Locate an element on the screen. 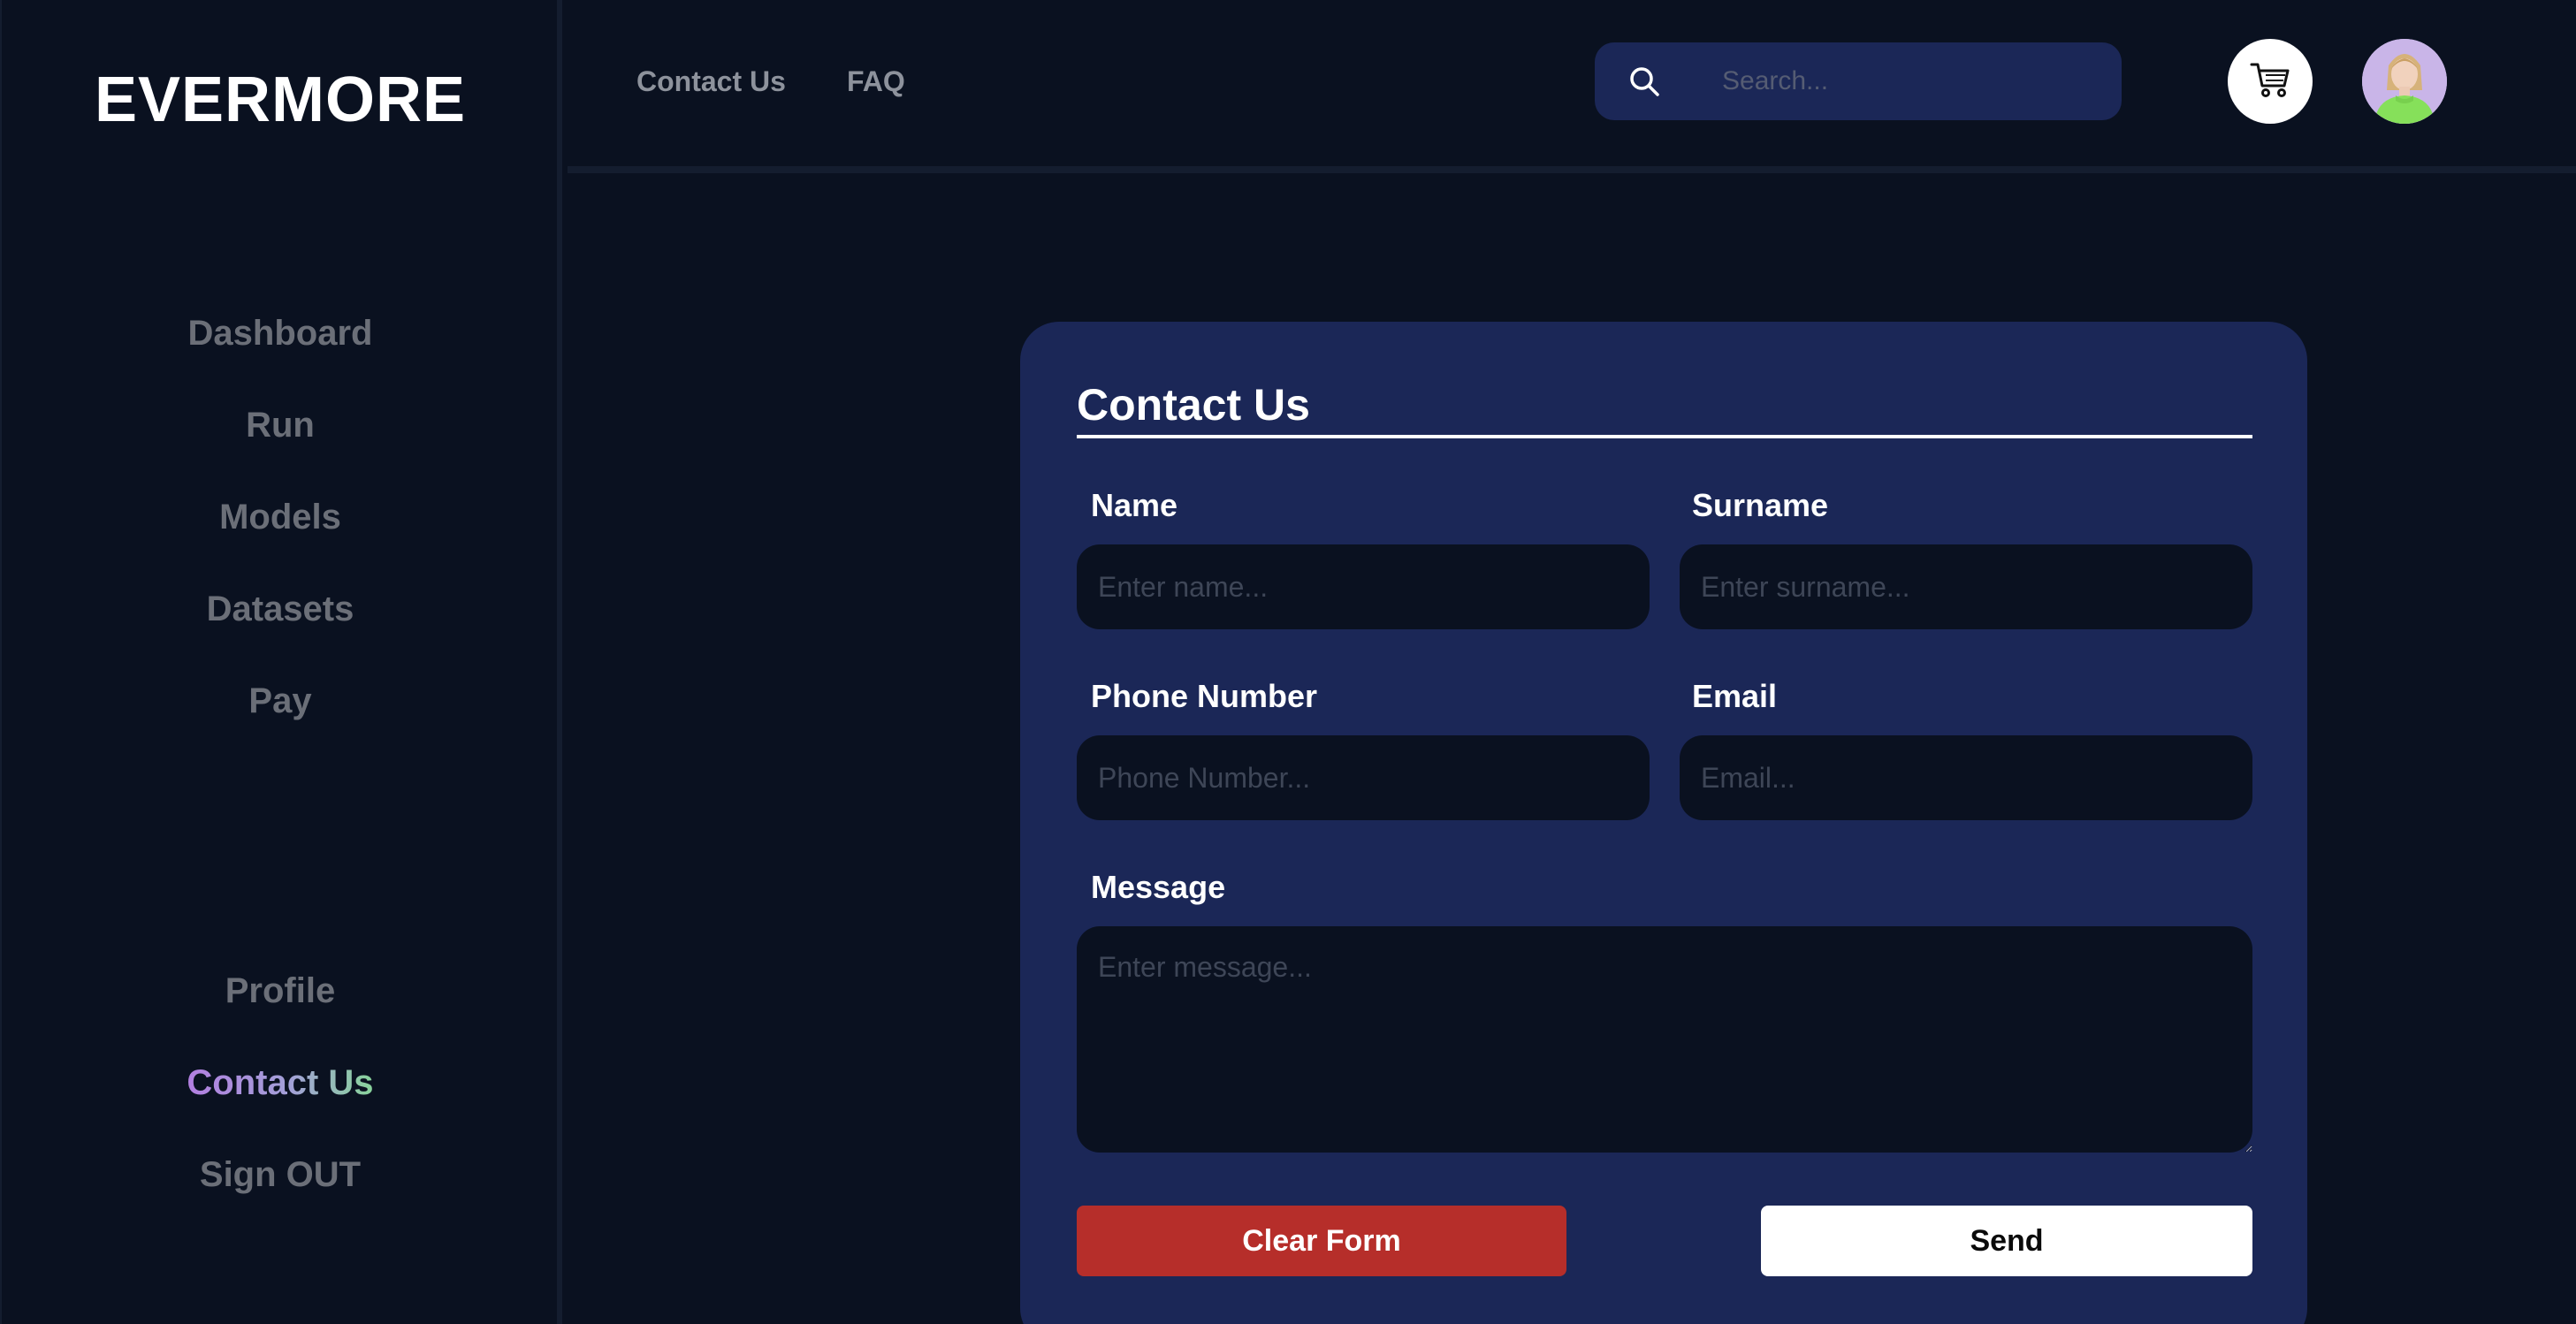 The image size is (2576, 1324). user-avatar is located at coordinates (2404, 81).